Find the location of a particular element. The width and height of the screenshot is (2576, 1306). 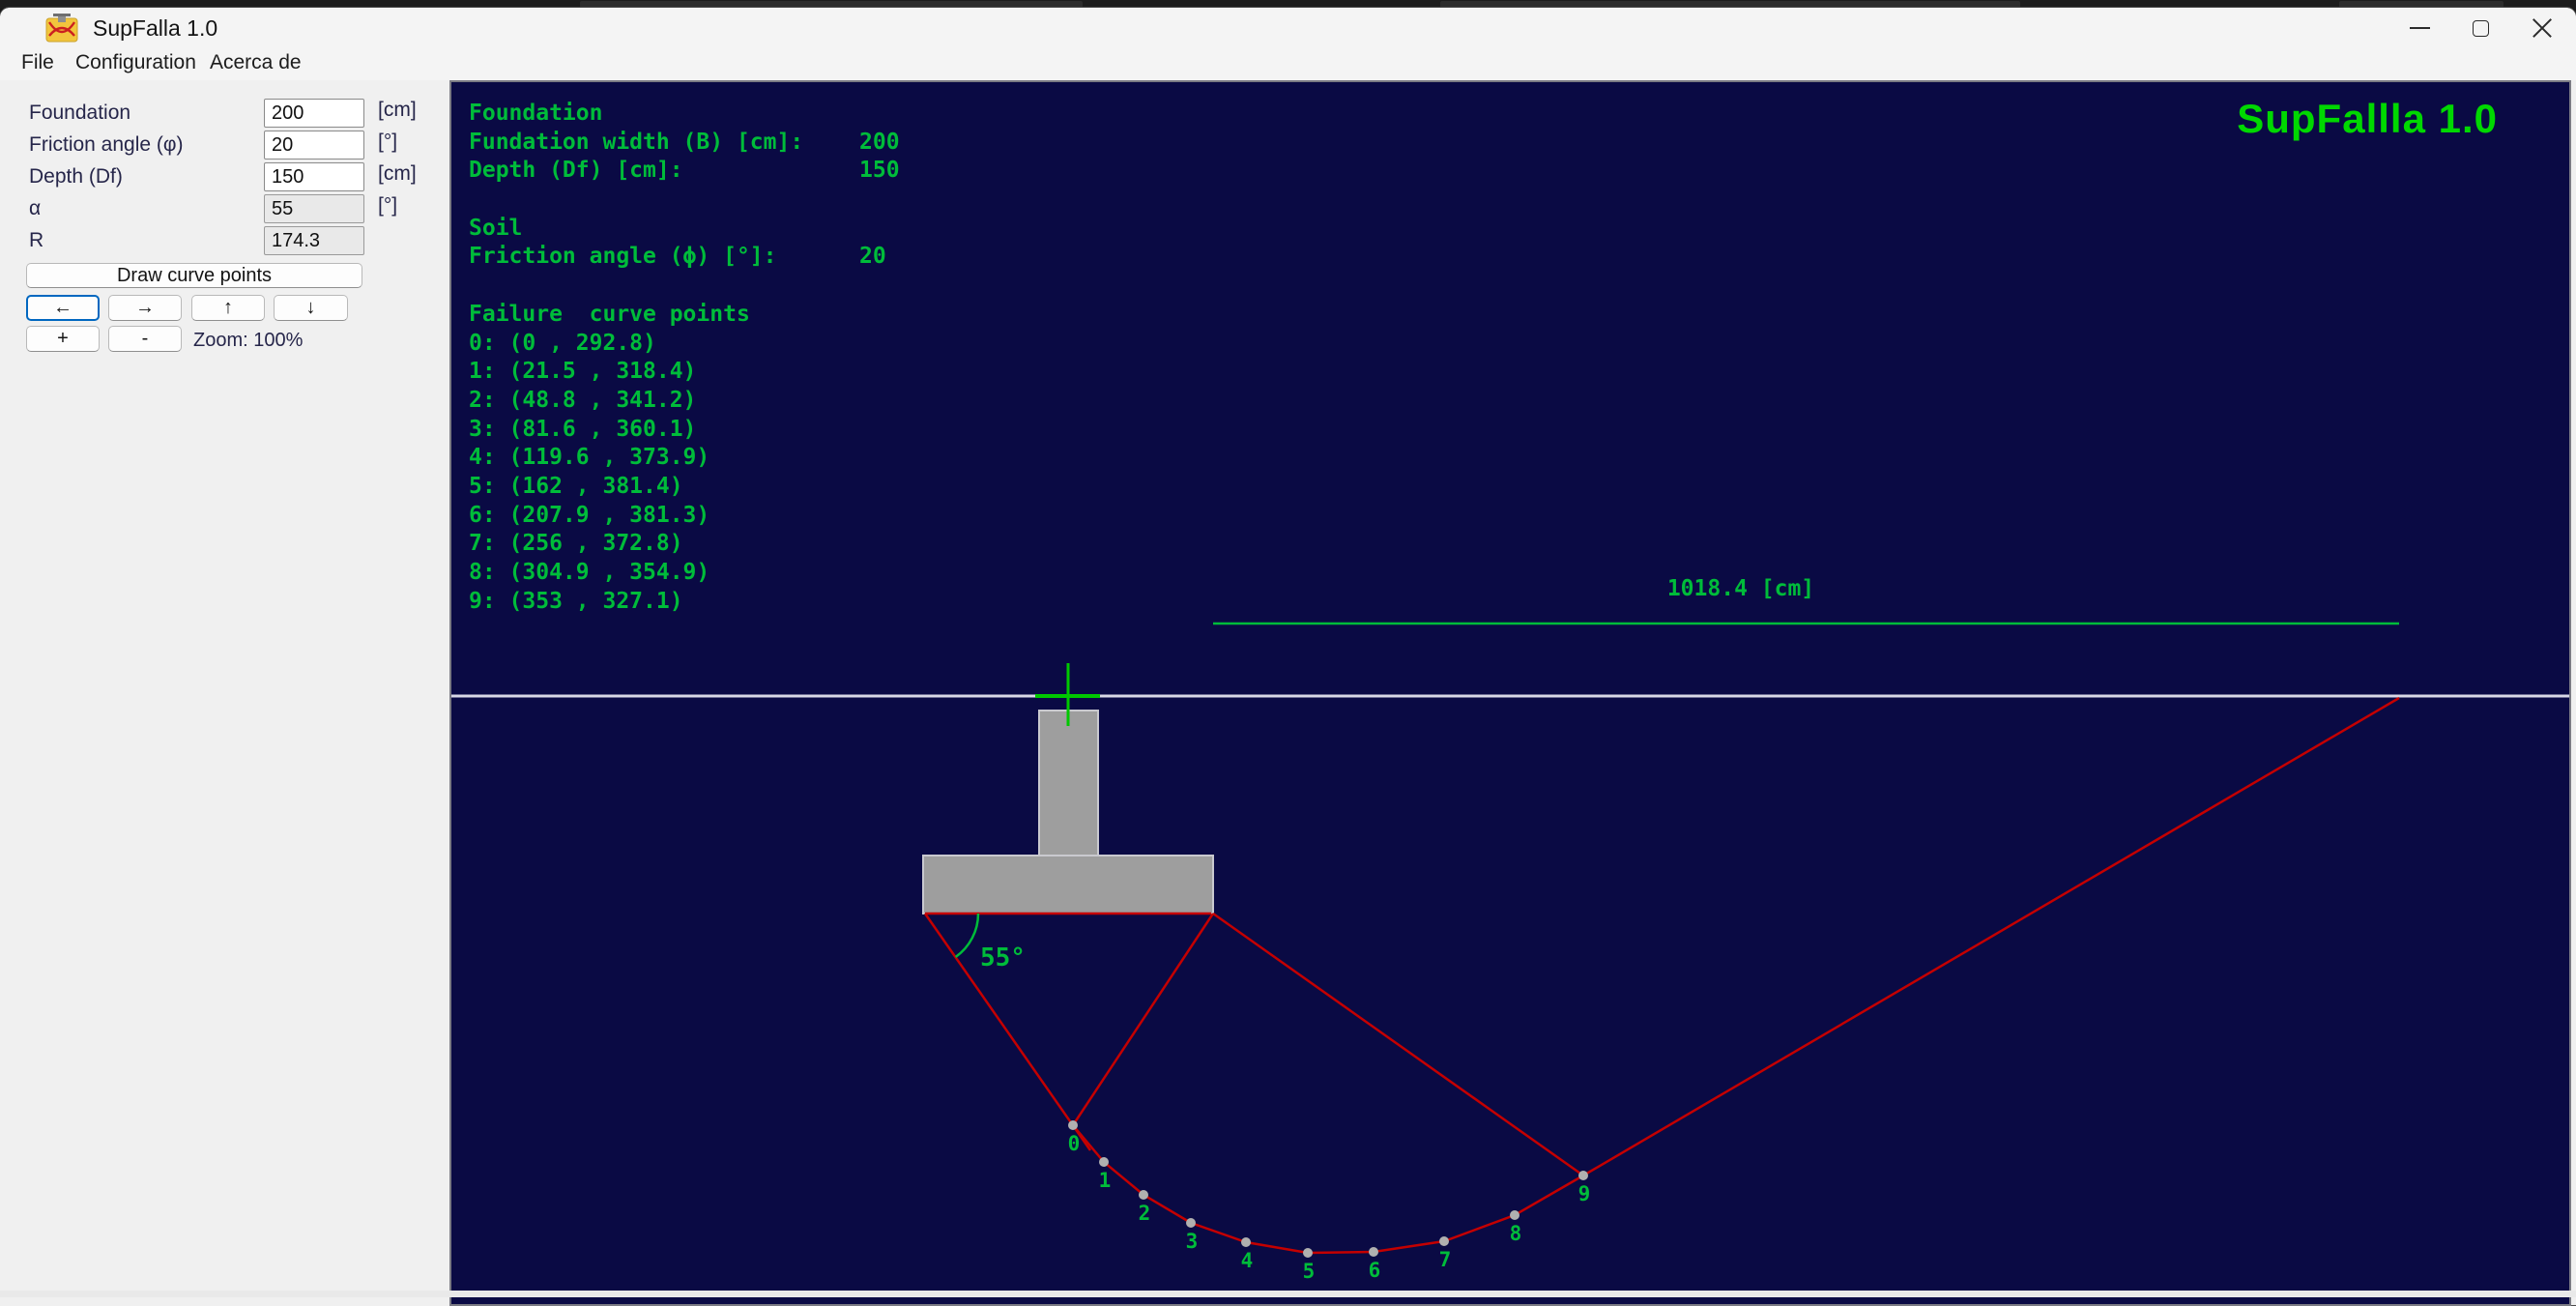

close-button is located at coordinates (2541, 28).